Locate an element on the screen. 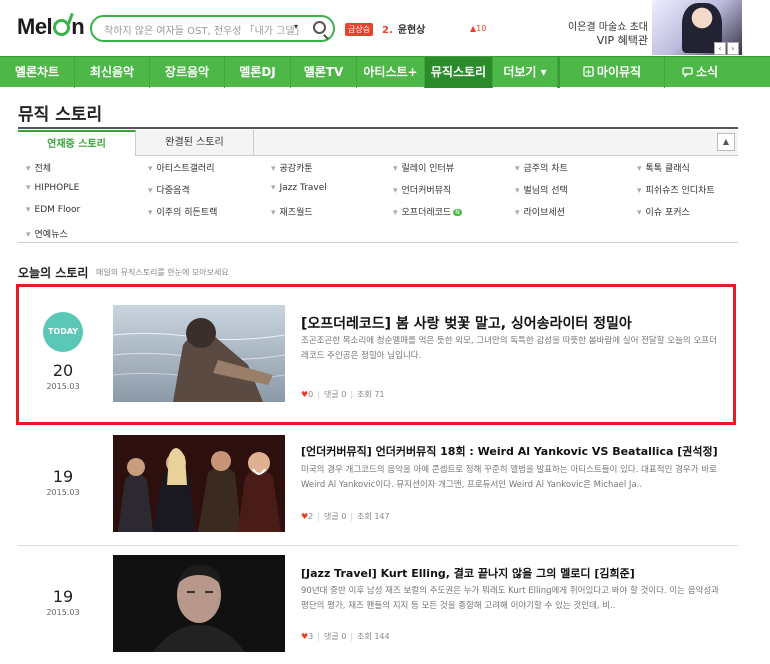 The height and width of the screenshot is (664, 770). logo-text-left: Mel is located at coordinates (35, 26).